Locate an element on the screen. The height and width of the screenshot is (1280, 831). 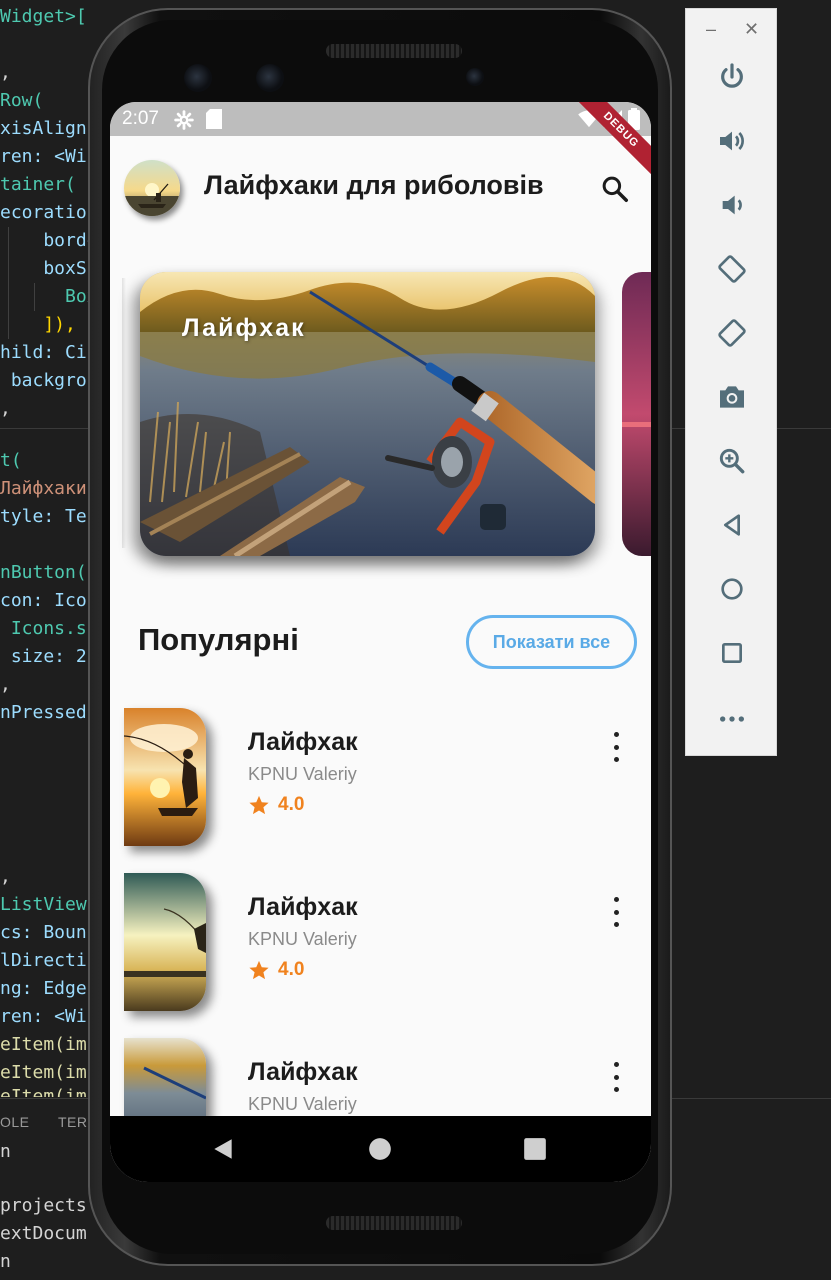
show-all-button: Показати все is located at coordinates (551, 642).